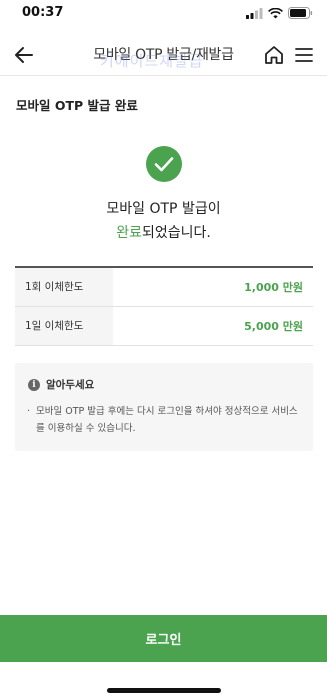 This screenshot has height=700, width=327. I want to click on home-icon, so click(274, 55).